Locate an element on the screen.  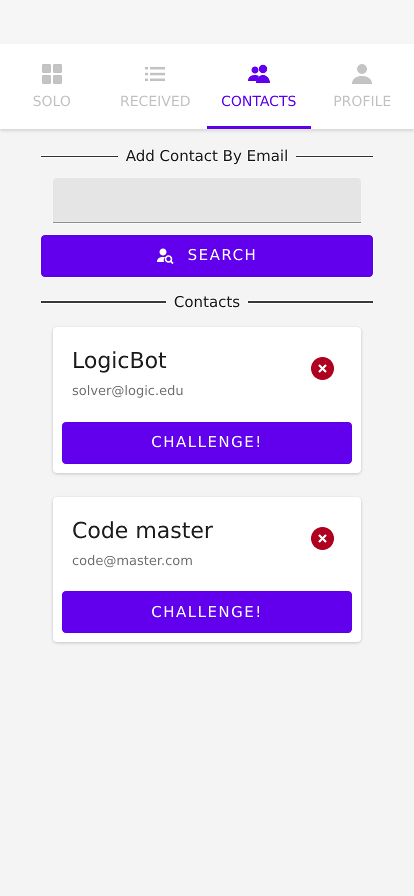
contact-name: LogicBot is located at coordinates (120, 362).